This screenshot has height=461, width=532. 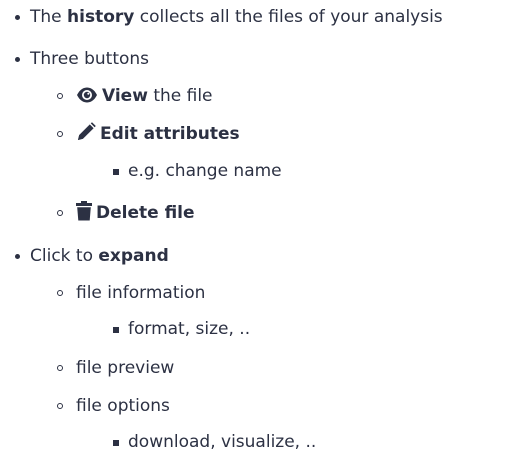 What do you see at coordinates (145, 213) in the screenshot?
I see `delete-keyword: Delete file` at bounding box center [145, 213].